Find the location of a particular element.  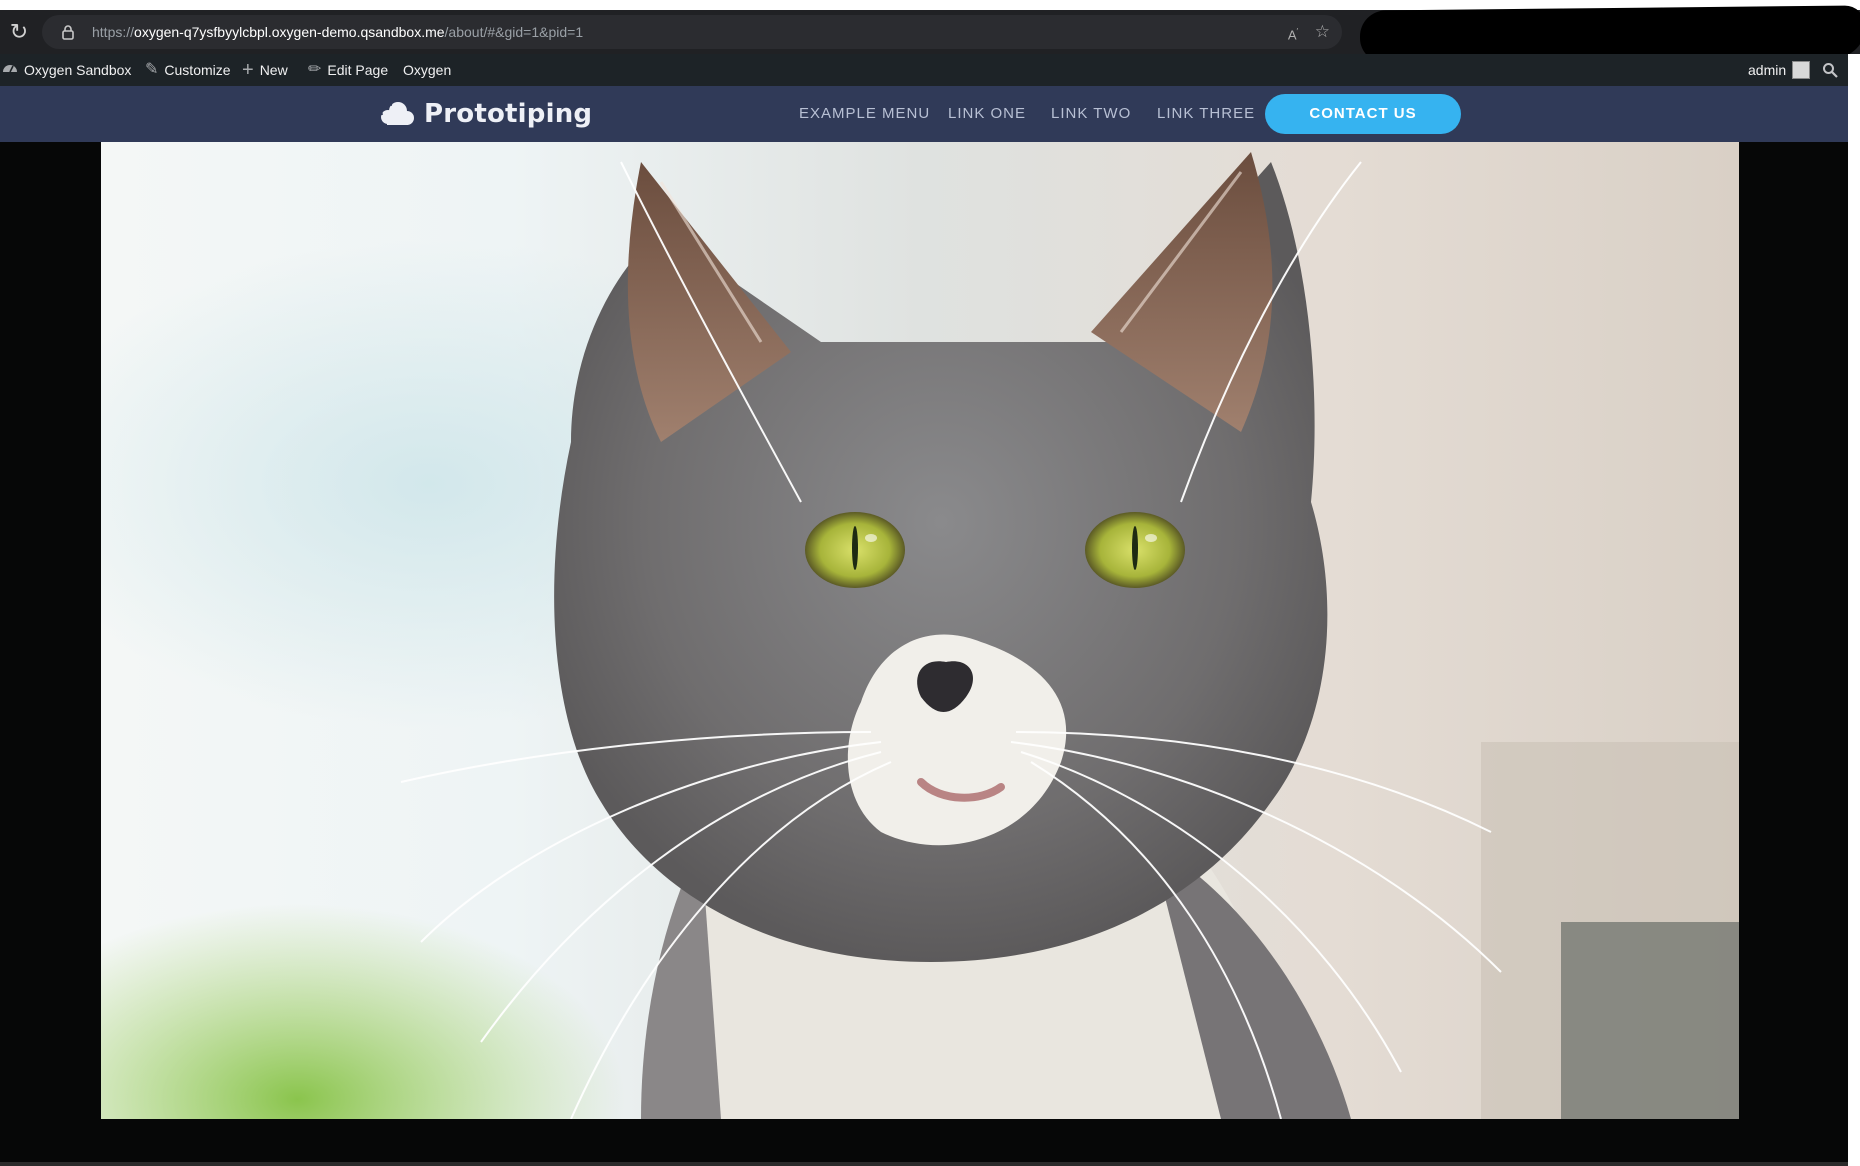

admin-new-link: + New is located at coordinates (265, 70).